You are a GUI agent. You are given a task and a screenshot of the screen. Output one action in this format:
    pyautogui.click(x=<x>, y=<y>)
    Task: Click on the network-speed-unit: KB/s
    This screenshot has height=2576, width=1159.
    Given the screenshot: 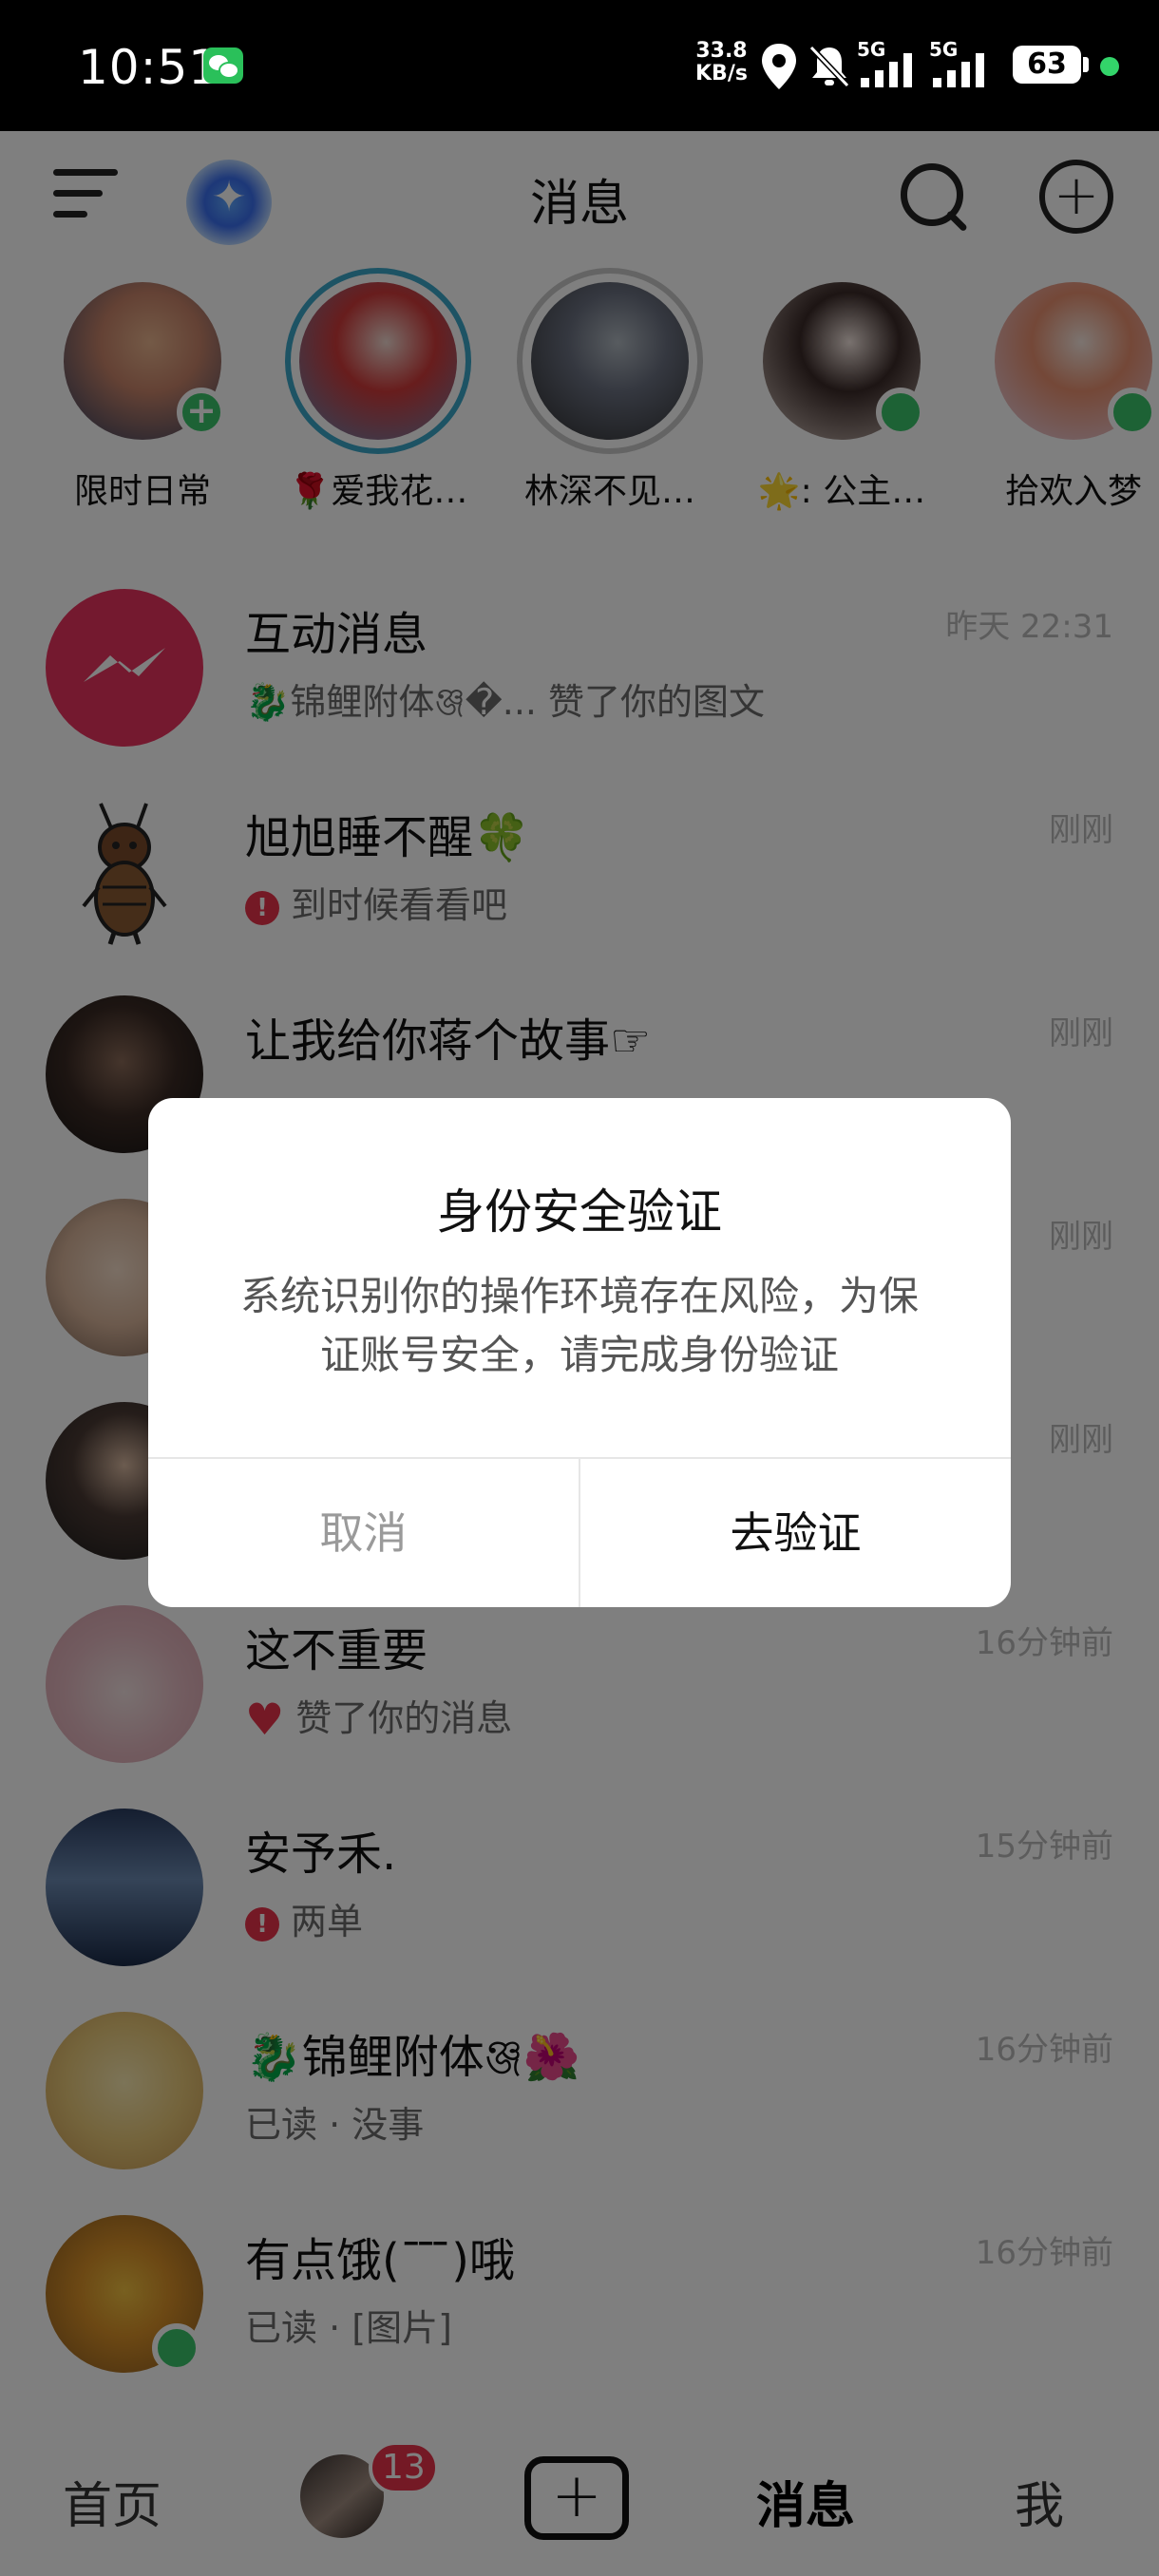 What is the action you would take?
    pyautogui.click(x=721, y=73)
    